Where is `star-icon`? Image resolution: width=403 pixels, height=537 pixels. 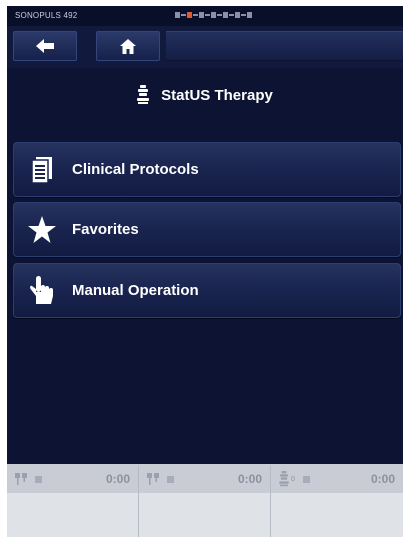
star-icon is located at coordinates (42, 230).